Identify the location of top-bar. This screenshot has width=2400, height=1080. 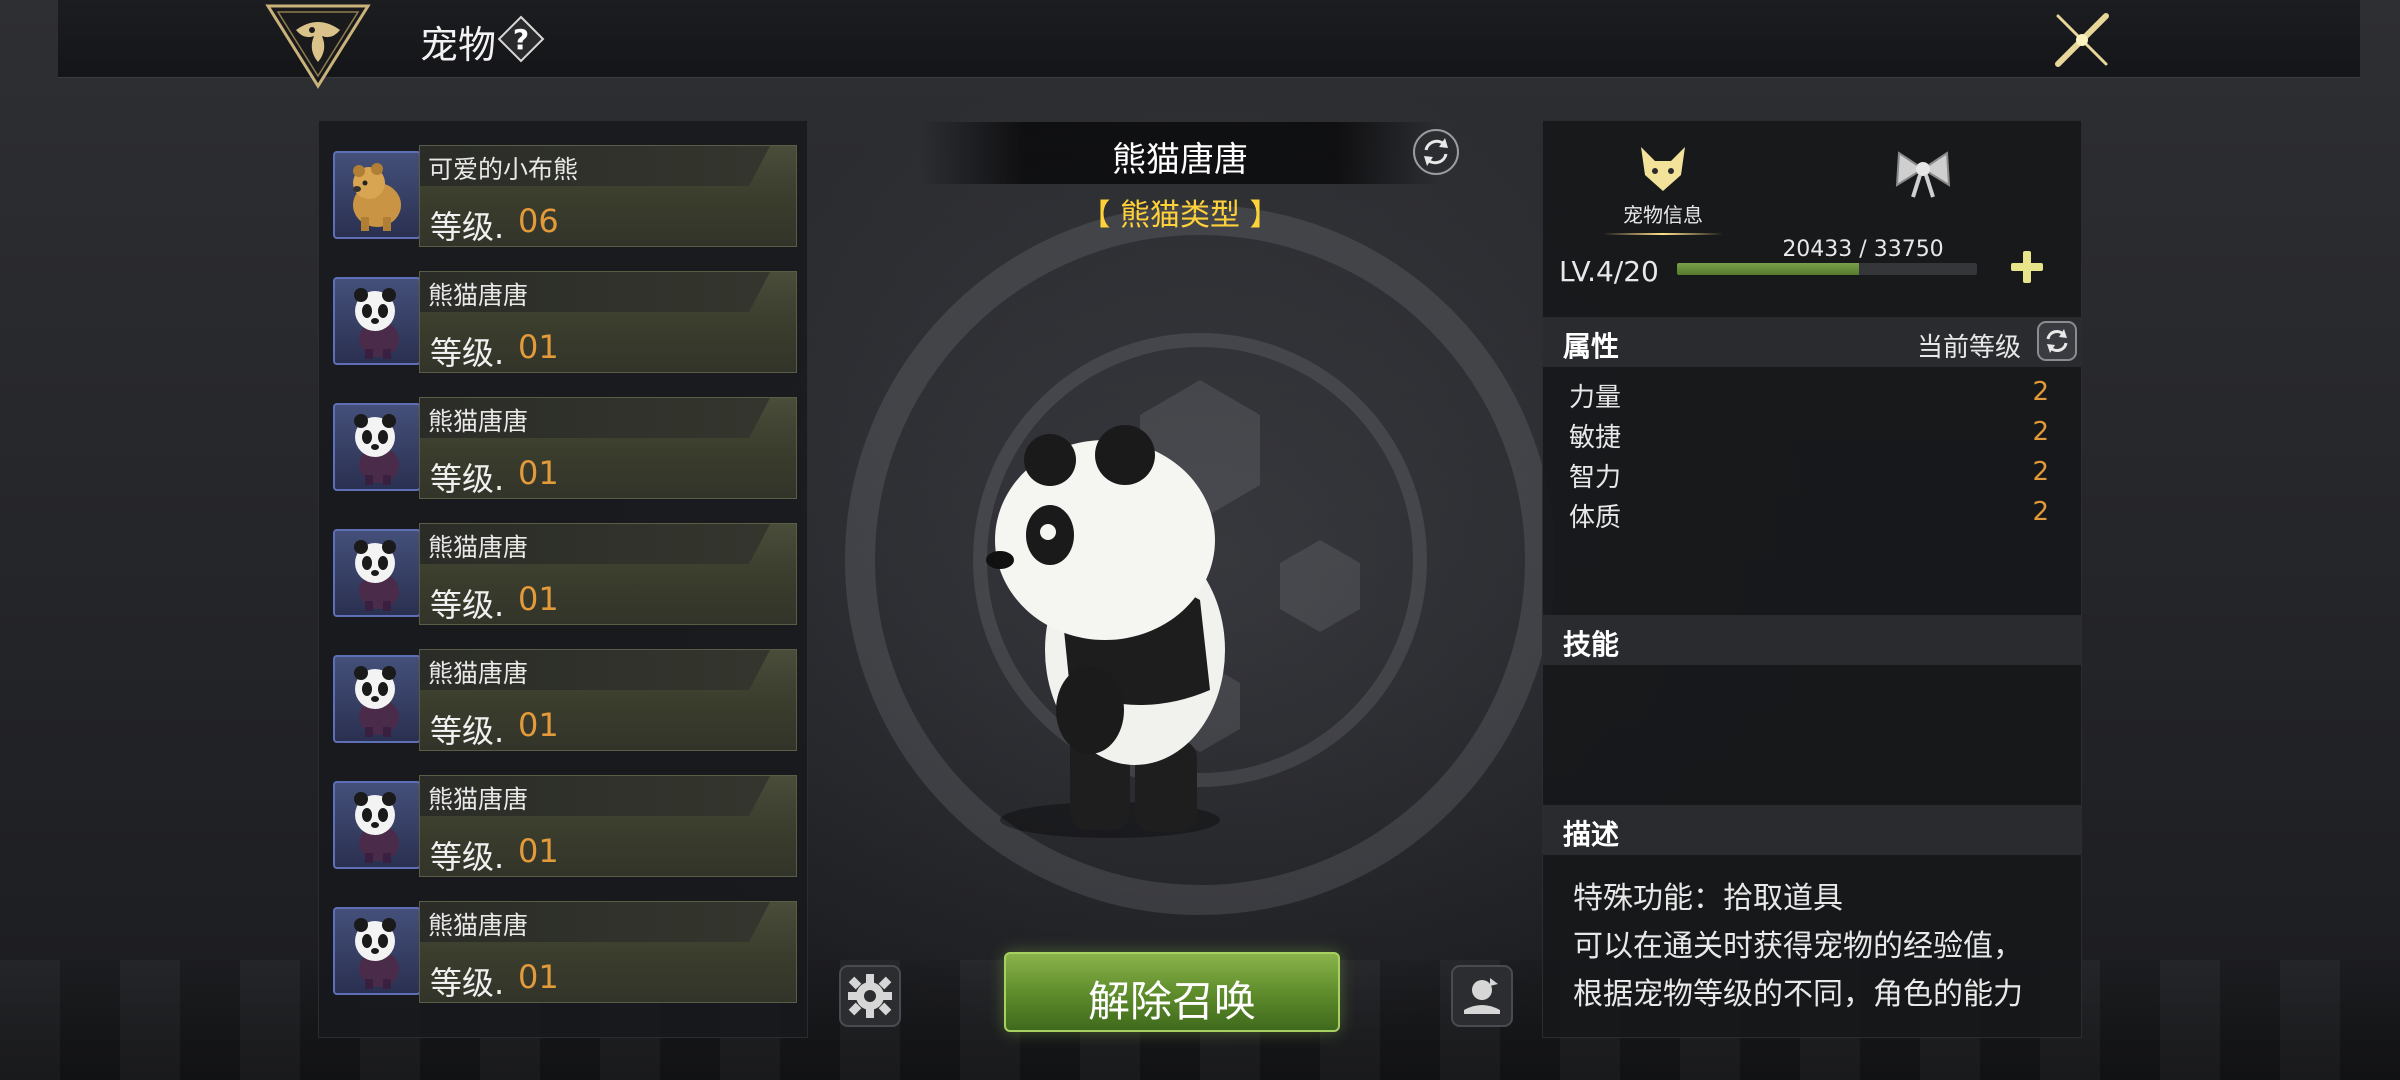
(1209, 39).